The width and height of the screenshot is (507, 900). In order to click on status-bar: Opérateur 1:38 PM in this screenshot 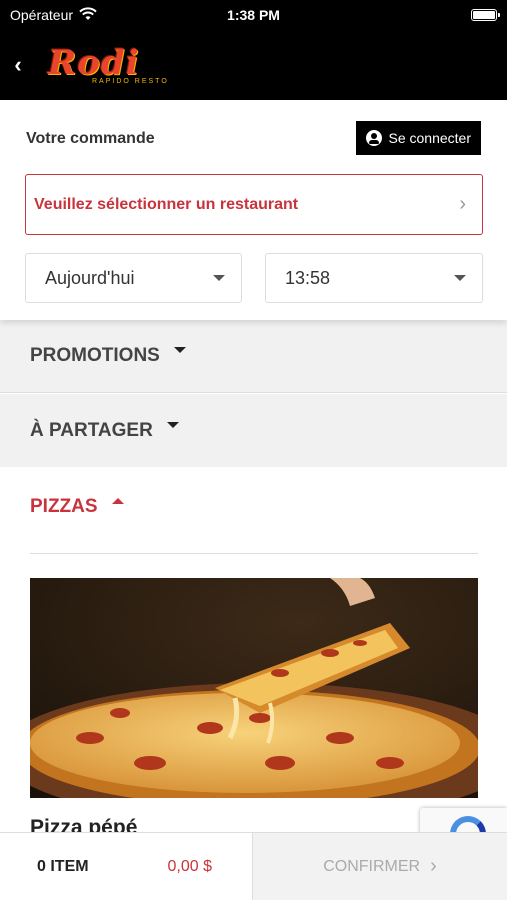, I will do `click(253, 15)`.